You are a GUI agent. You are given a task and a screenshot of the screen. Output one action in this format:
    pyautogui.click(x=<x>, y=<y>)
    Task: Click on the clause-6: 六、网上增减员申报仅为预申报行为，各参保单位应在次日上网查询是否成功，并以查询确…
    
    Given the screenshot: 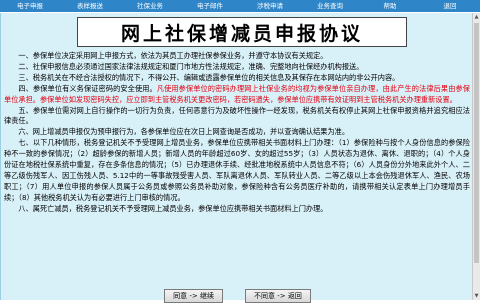 What is the action you would take?
    pyautogui.click(x=184, y=132)
    